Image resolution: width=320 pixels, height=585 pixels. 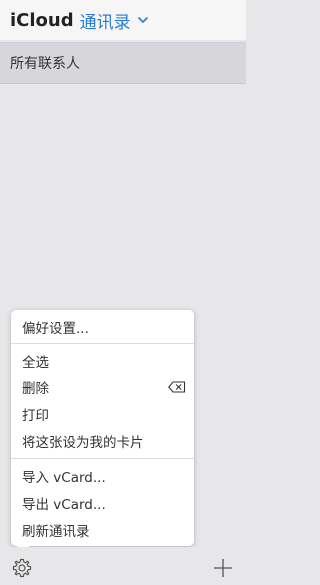 I want to click on group-label: 所有联系人, so click(x=45, y=64).